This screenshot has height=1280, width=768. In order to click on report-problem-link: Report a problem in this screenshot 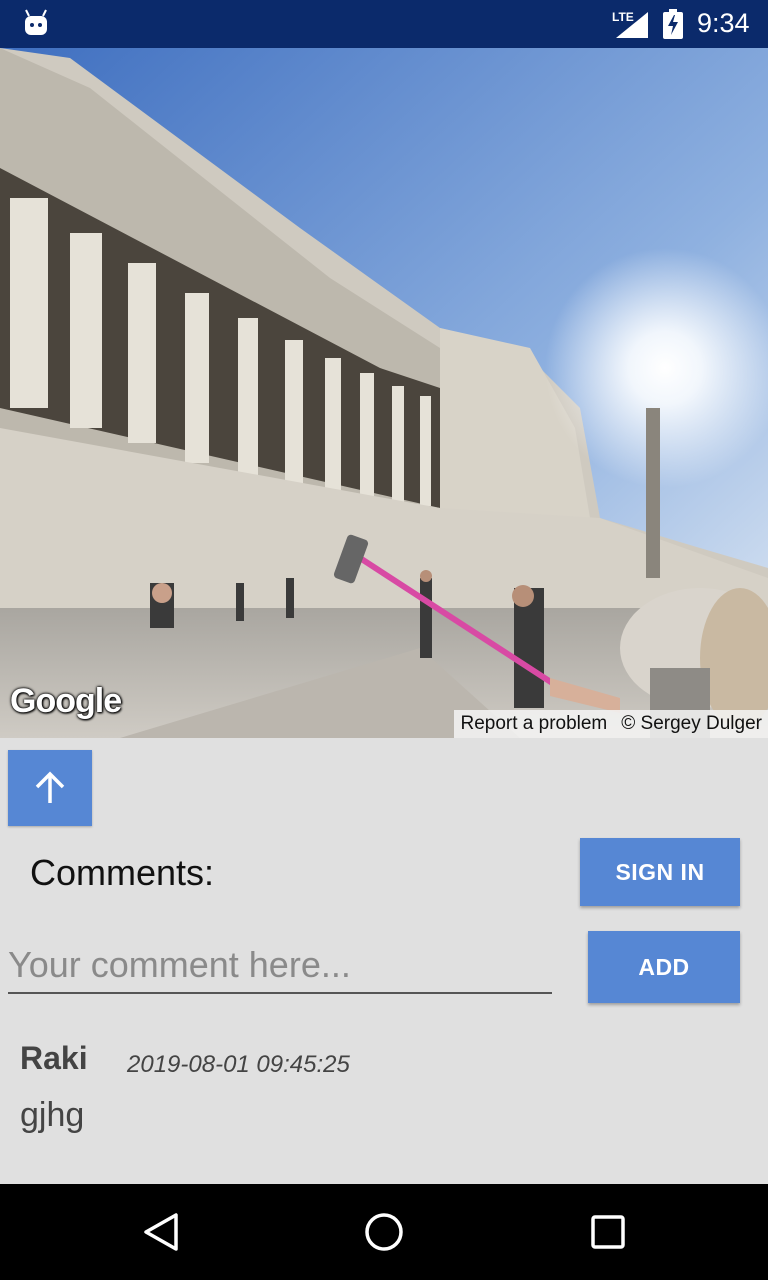, I will do `click(534, 724)`.